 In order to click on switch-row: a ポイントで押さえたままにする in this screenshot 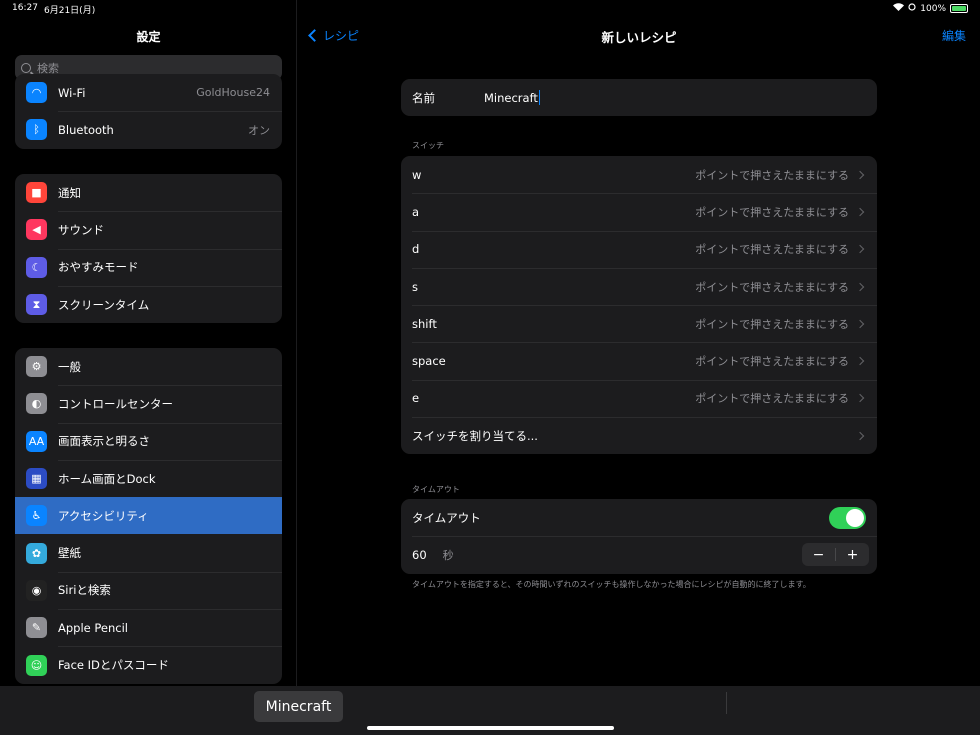, I will do `click(639, 211)`.